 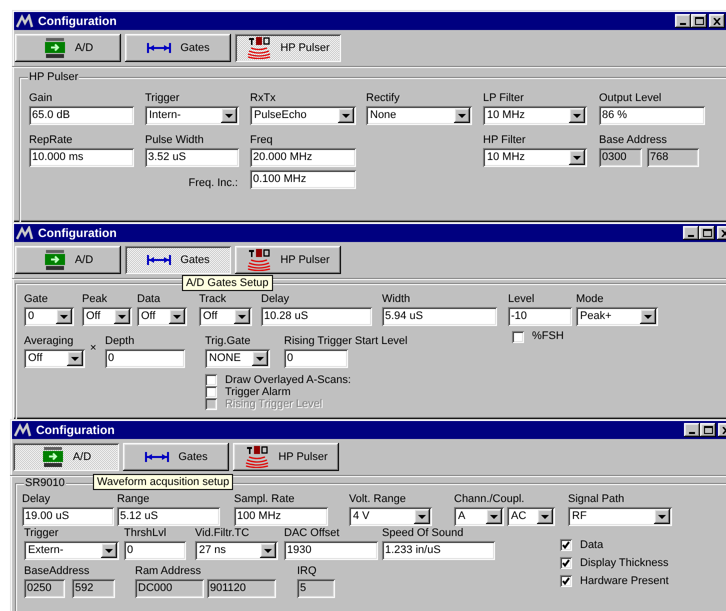 What do you see at coordinates (168, 571) in the screenshot?
I see `field-label: Ram Address` at bounding box center [168, 571].